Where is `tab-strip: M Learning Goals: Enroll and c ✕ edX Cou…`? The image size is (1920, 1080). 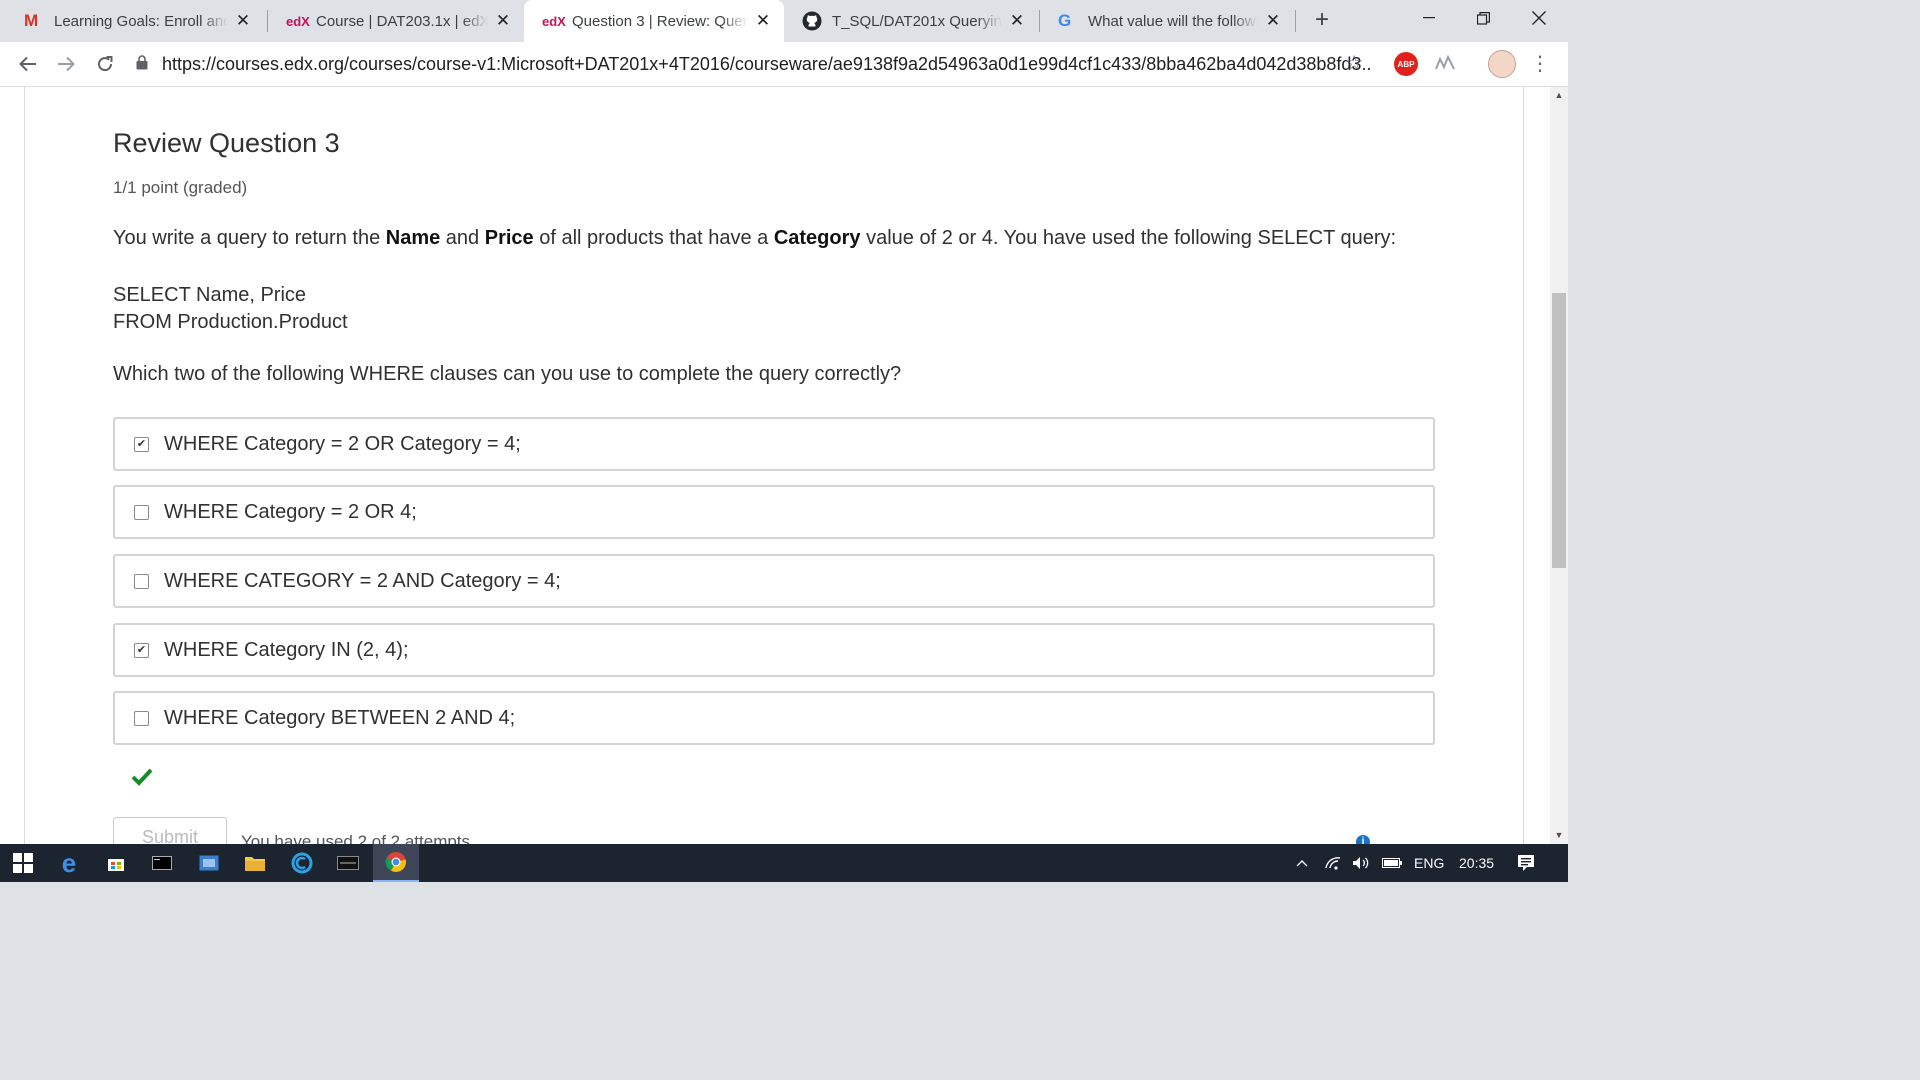
tab-strip: M Learning Goals: Enroll and c ✕ edX Cou… is located at coordinates (784, 21).